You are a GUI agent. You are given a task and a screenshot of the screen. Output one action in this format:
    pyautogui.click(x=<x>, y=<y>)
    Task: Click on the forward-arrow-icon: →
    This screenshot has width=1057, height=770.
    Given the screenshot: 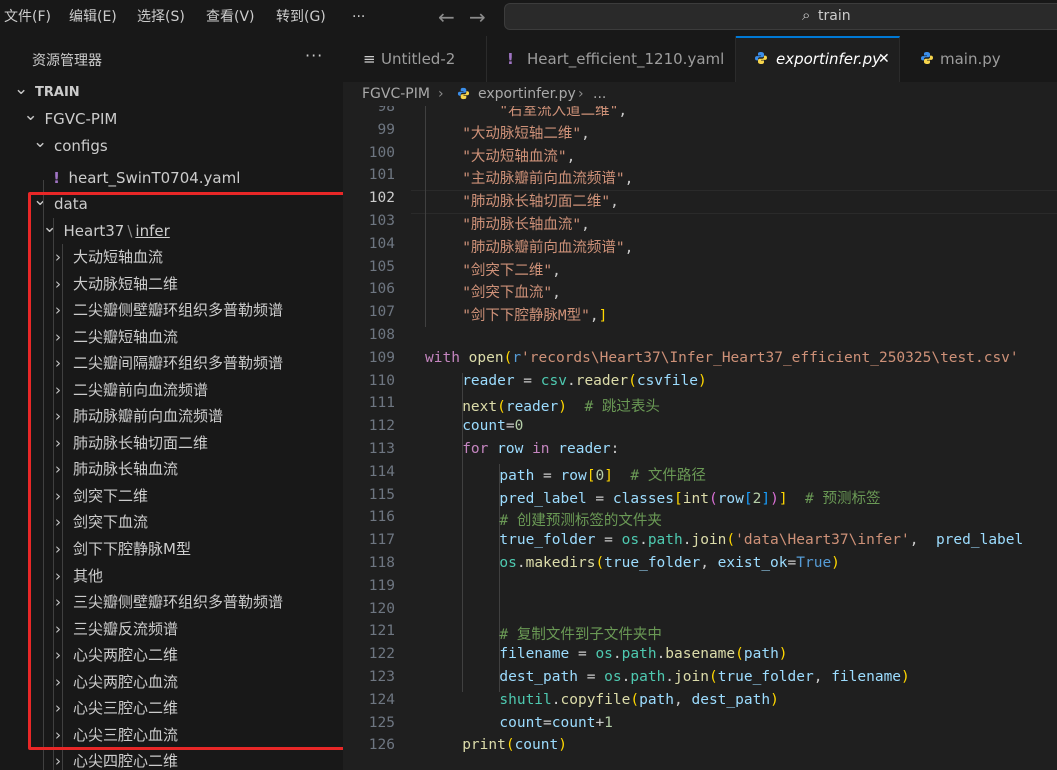 What is the action you would take?
    pyautogui.click(x=477, y=17)
    